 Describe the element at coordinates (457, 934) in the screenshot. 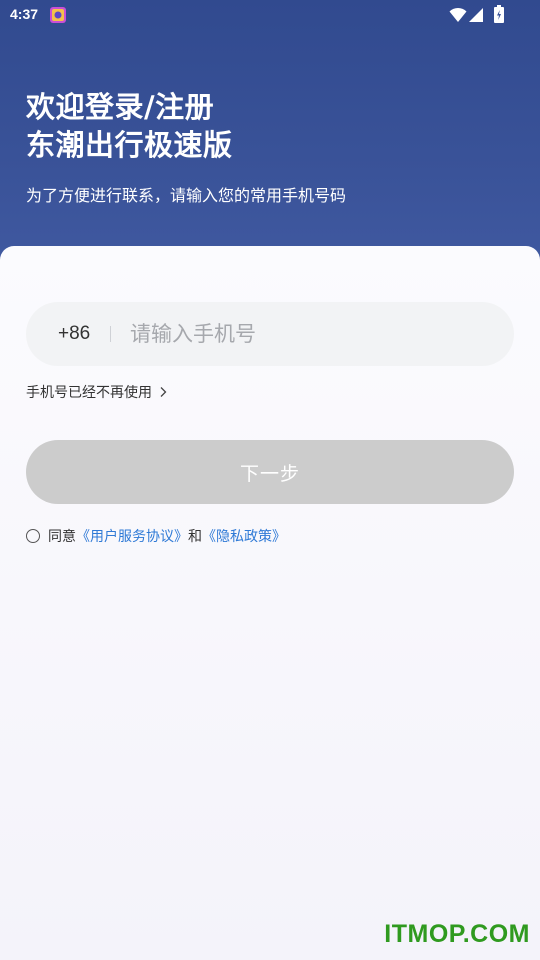

I see `site-watermark: ITMOP.COM` at that location.